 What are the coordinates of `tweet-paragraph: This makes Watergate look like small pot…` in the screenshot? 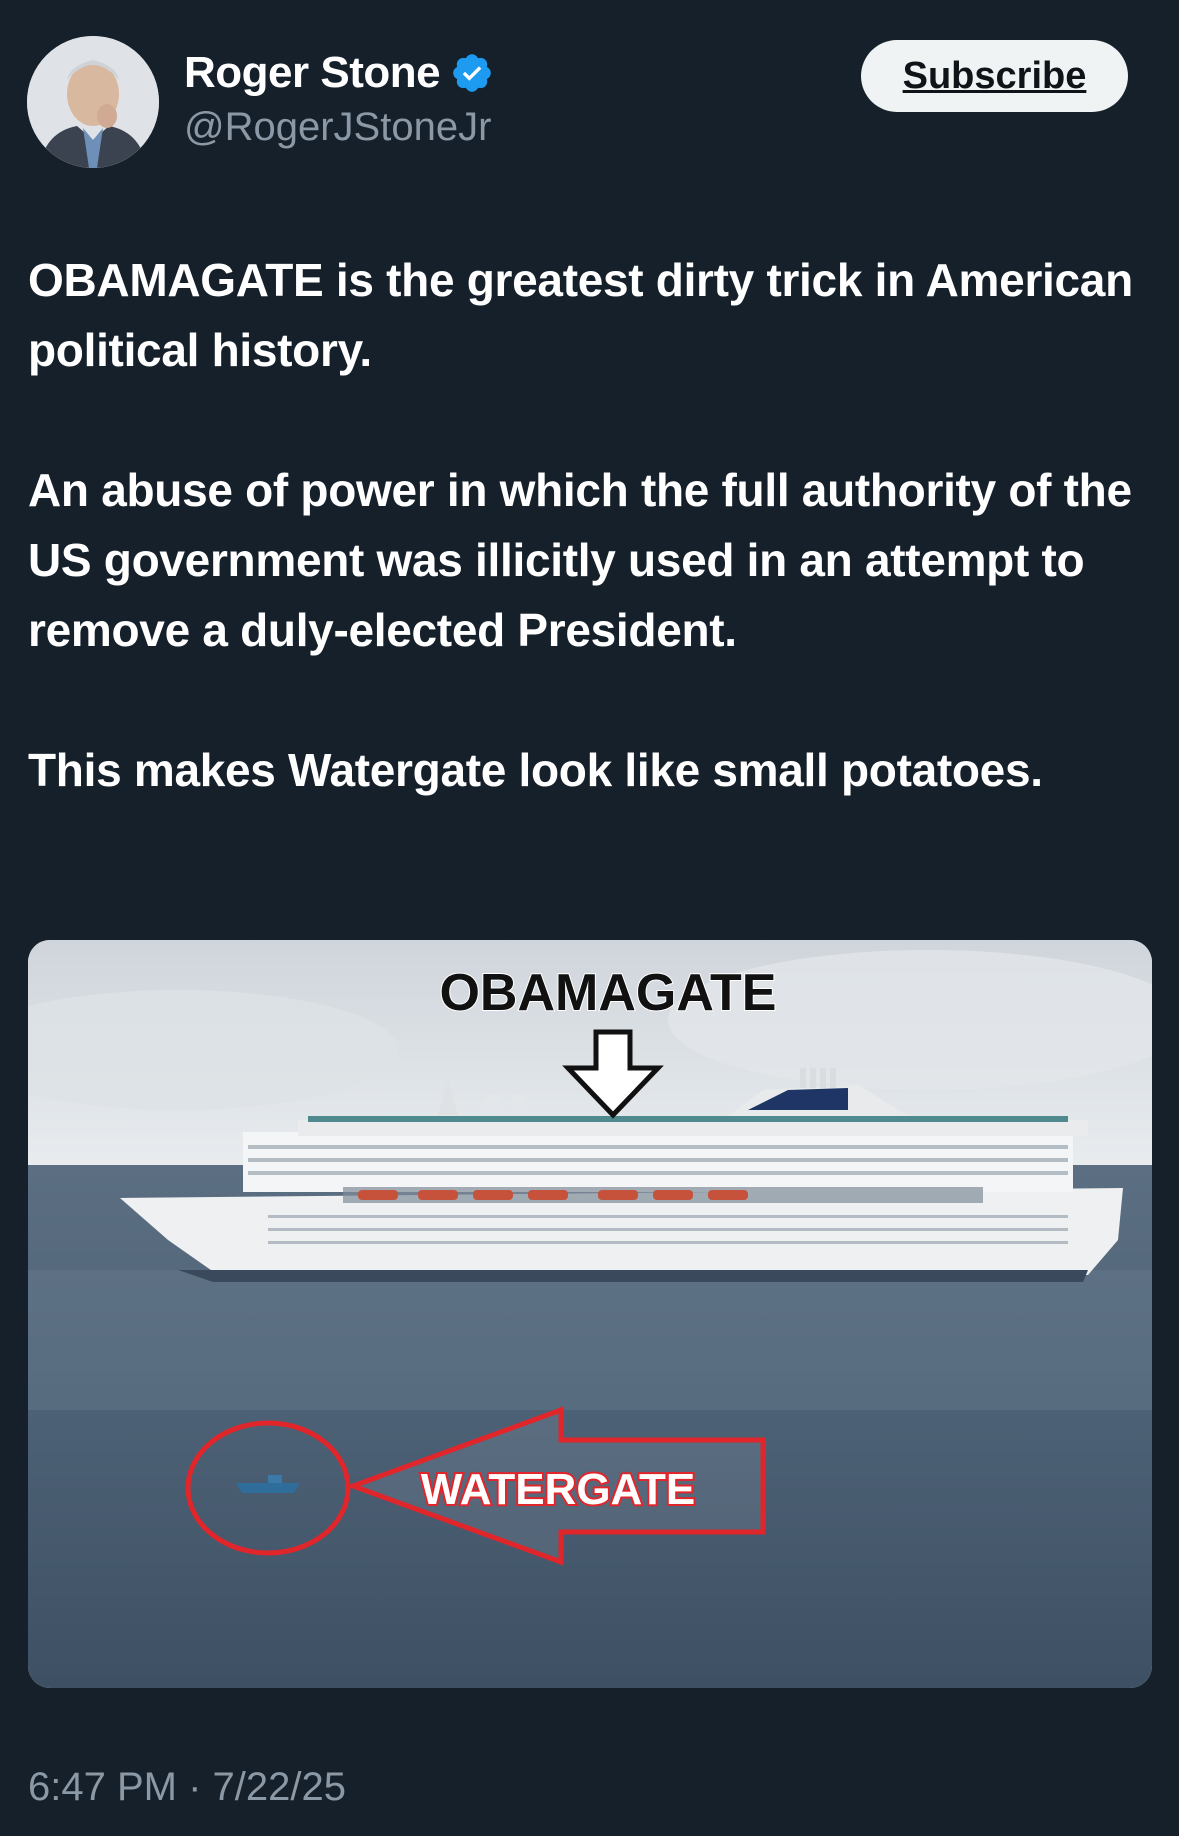 It's located at (535, 770).